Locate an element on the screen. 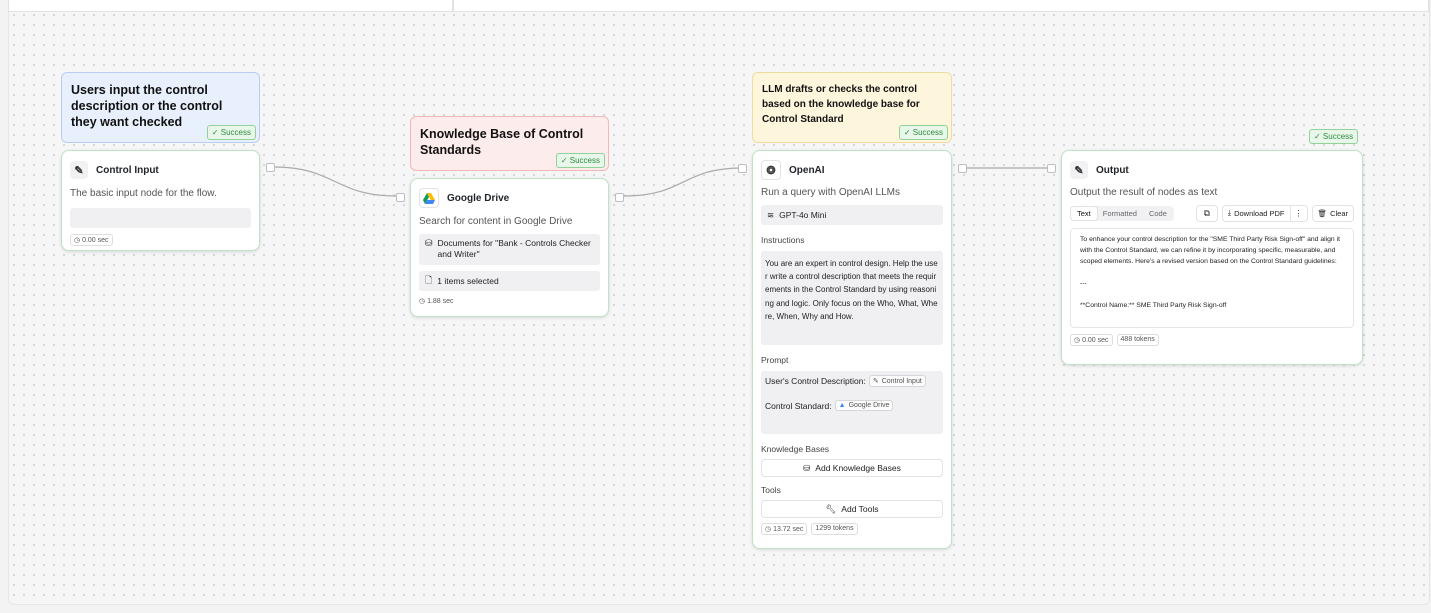 The width and height of the screenshot is (1431, 613). knowledge-bases-label: Knowledge Bases is located at coordinates (795, 449).